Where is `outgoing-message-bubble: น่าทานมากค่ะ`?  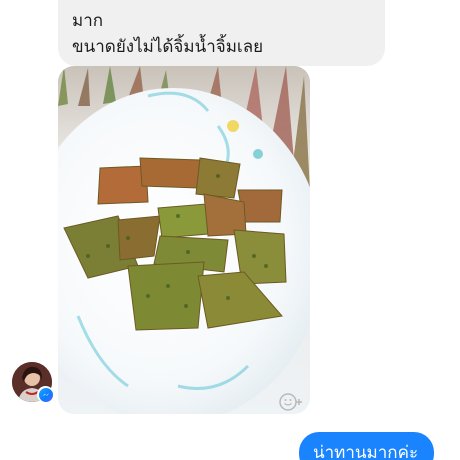 outgoing-message-bubble: น่าทานมากค่ะ is located at coordinates (366, 446).